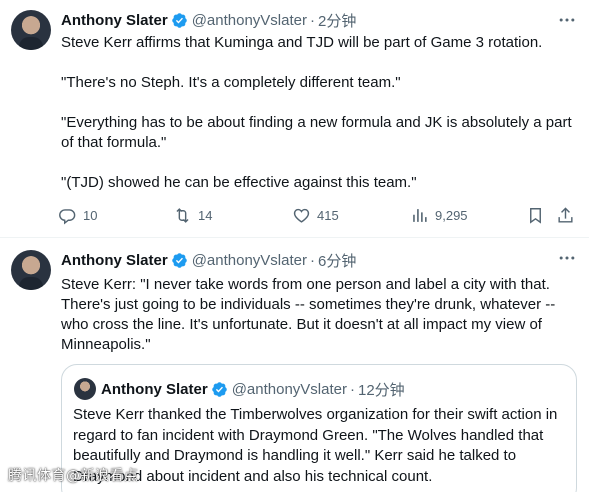 The image size is (589, 492). I want to click on quoted-header: Anthony Slater @anthonyVslater · 12分钟, so click(253, 389).